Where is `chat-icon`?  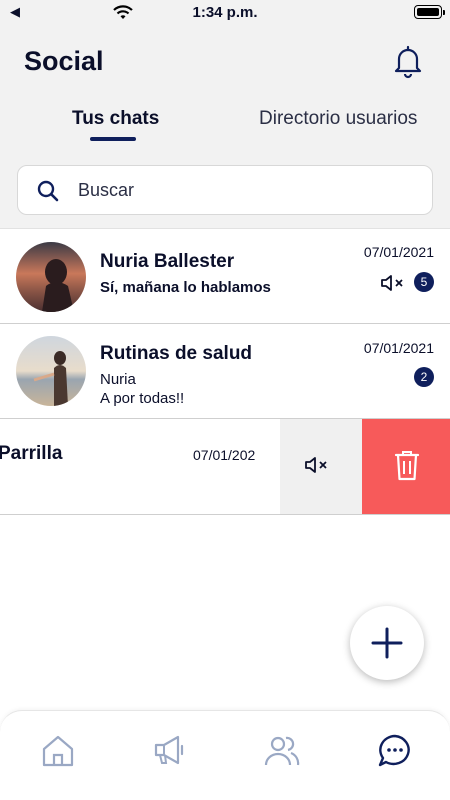
chat-icon is located at coordinates (395, 751).